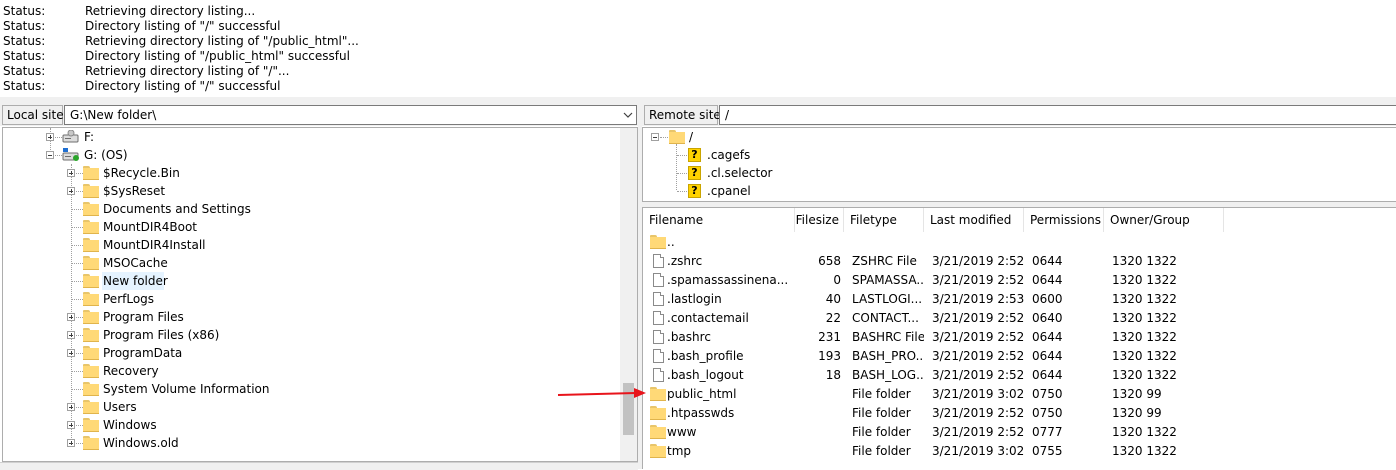 The width and height of the screenshot is (1396, 470). What do you see at coordinates (311, 173) in the screenshot?
I see `local-tree-node: $Recycle.Bin` at bounding box center [311, 173].